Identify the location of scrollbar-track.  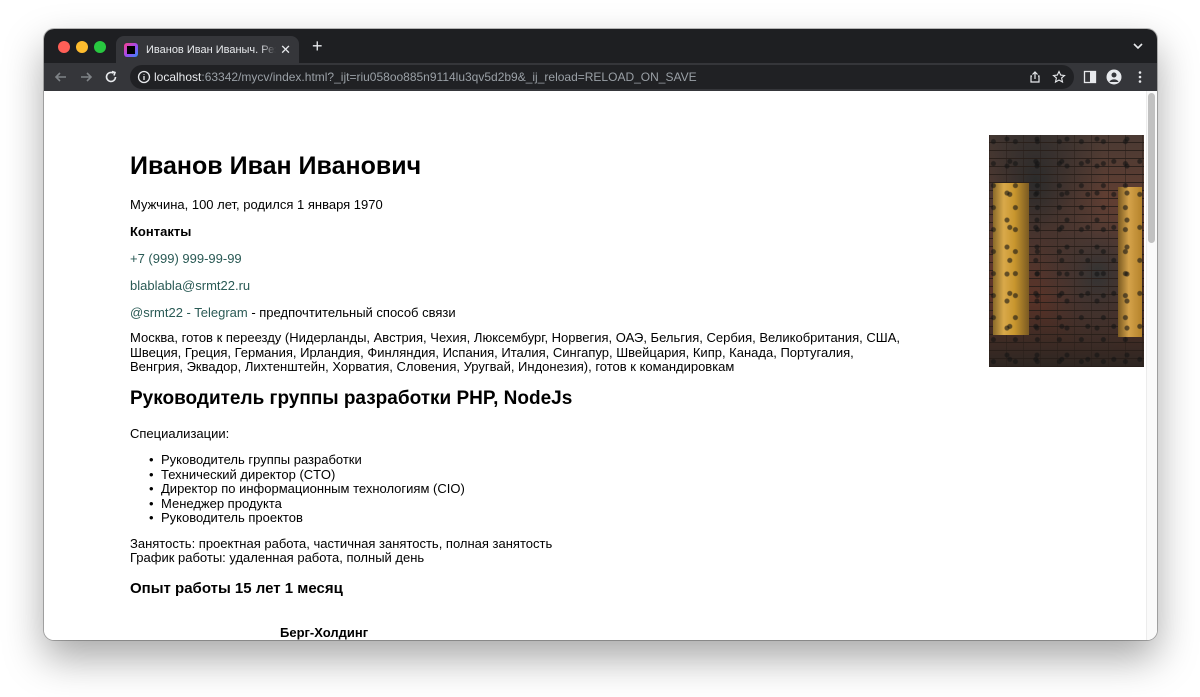
(1151, 365).